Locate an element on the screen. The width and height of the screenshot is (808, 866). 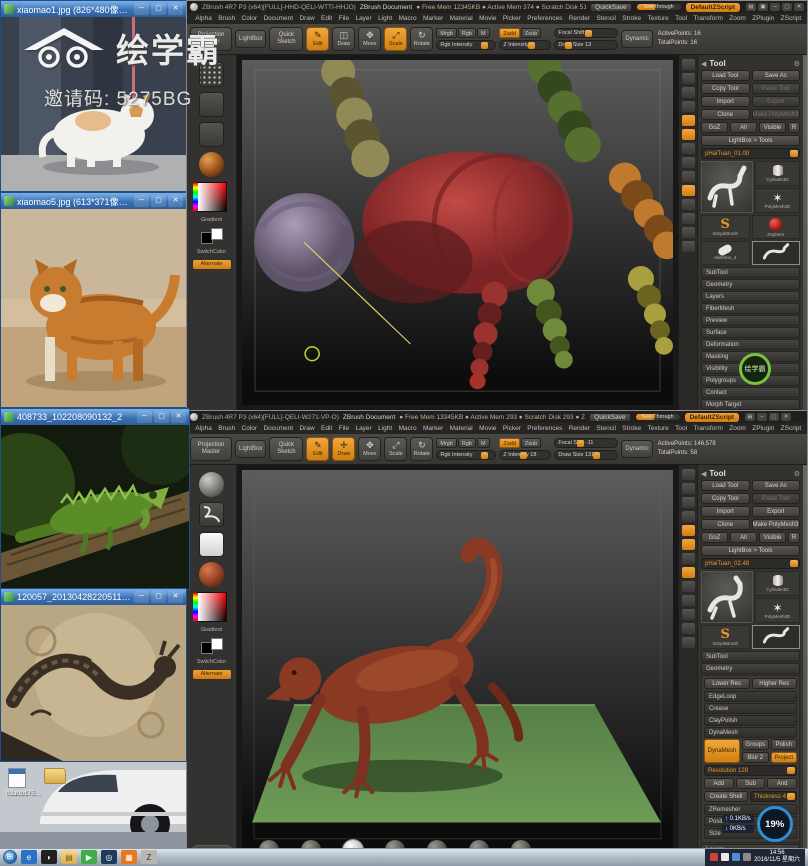
menu-item: Movie is located at coordinates (488, 18).